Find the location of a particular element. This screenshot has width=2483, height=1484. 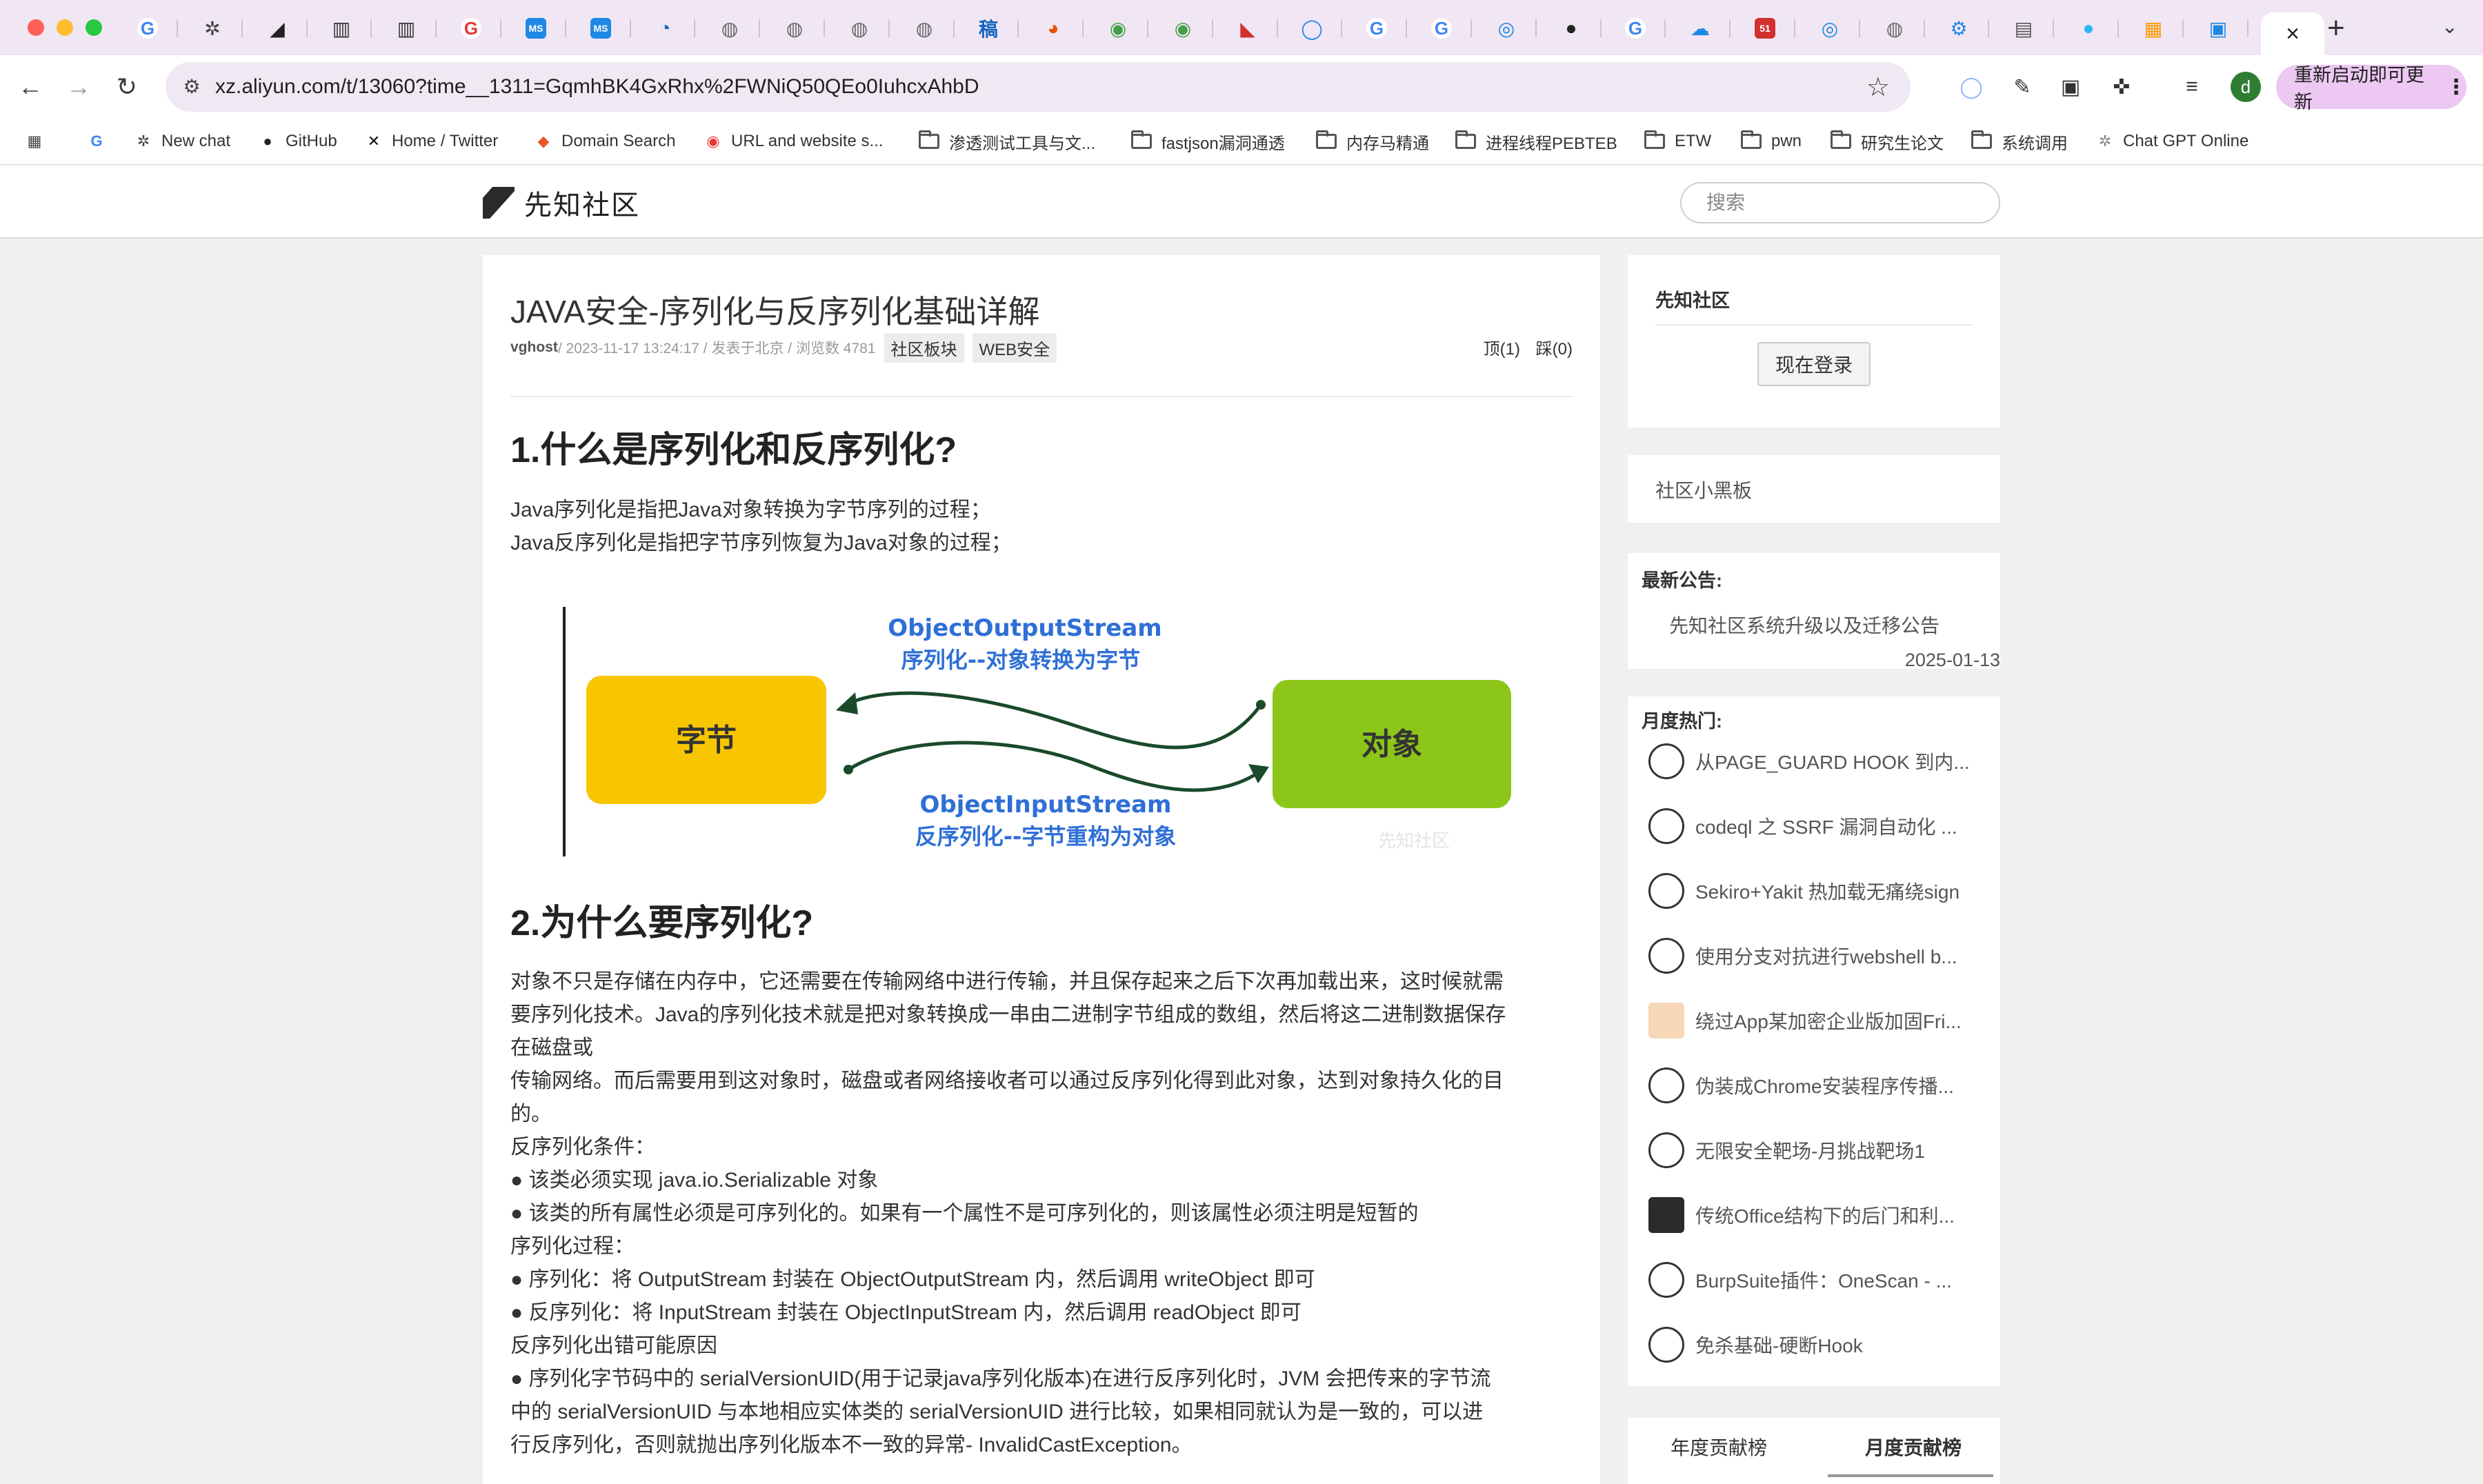

minimize-window-button is located at coordinates (65, 27).